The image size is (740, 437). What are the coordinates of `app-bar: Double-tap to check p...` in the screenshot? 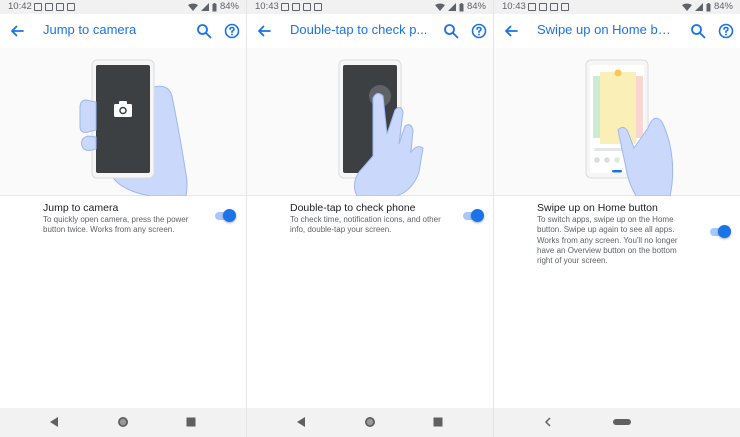 It's located at (370, 31).